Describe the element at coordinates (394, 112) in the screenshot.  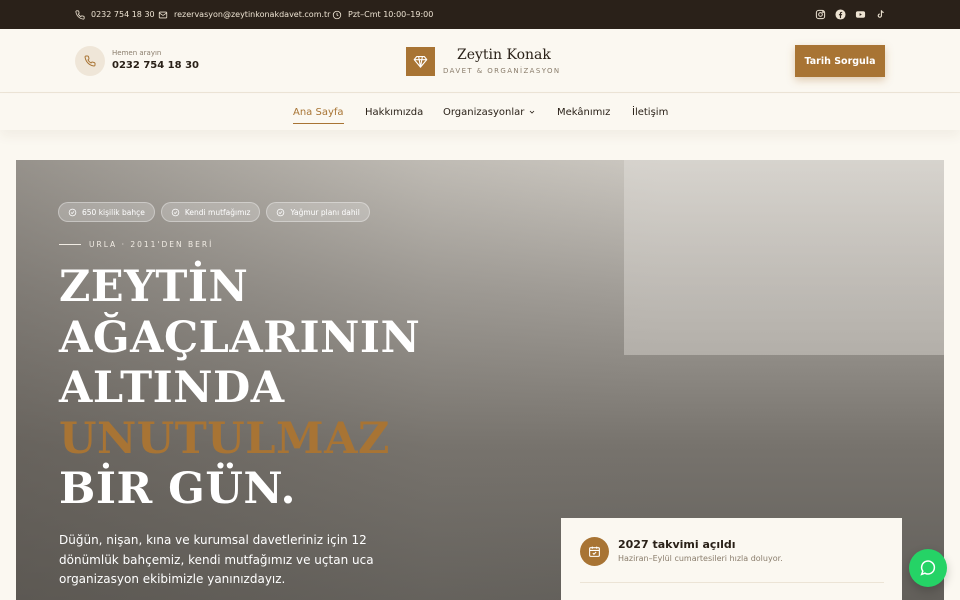
I see `nav-item-about: Hakkımızda` at that location.